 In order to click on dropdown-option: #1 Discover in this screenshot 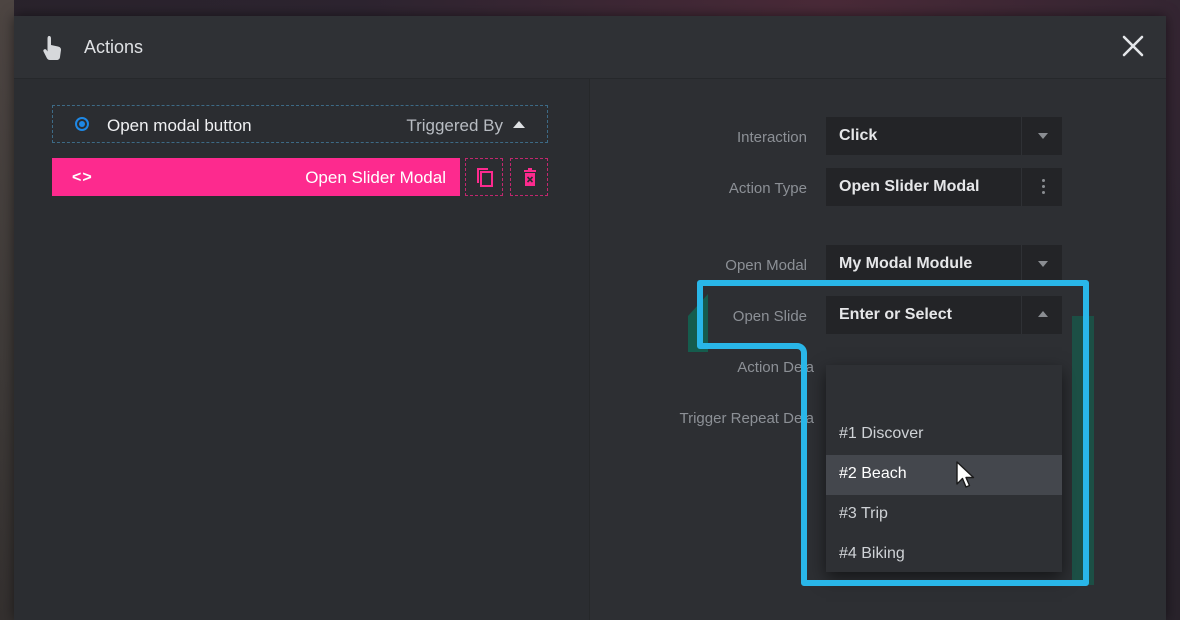, I will do `click(944, 435)`.